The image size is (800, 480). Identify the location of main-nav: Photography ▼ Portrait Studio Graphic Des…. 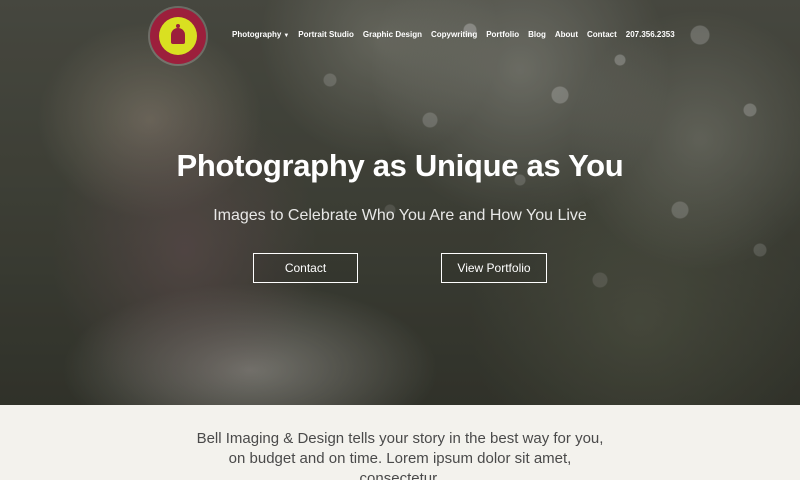
(453, 34).